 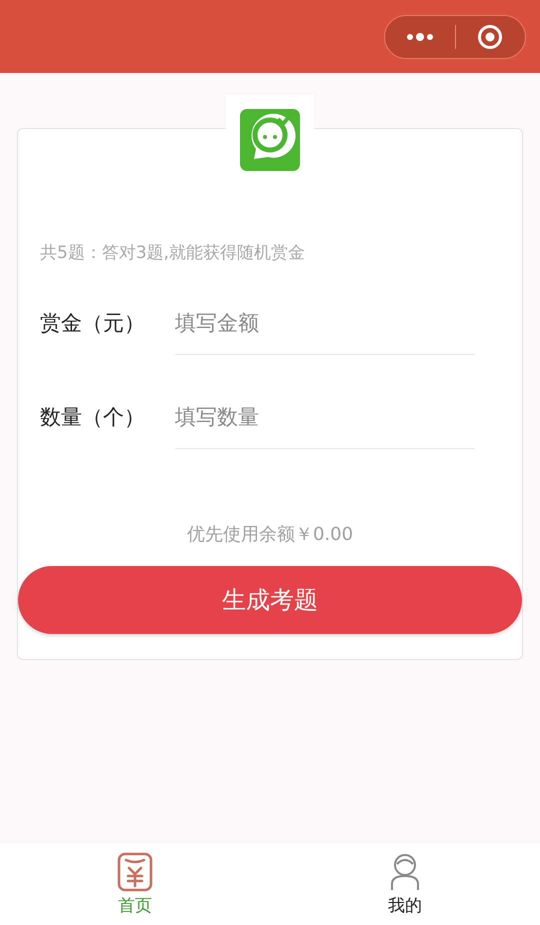 What do you see at coordinates (325, 417) in the screenshot?
I see `input-field: 填写数量` at bounding box center [325, 417].